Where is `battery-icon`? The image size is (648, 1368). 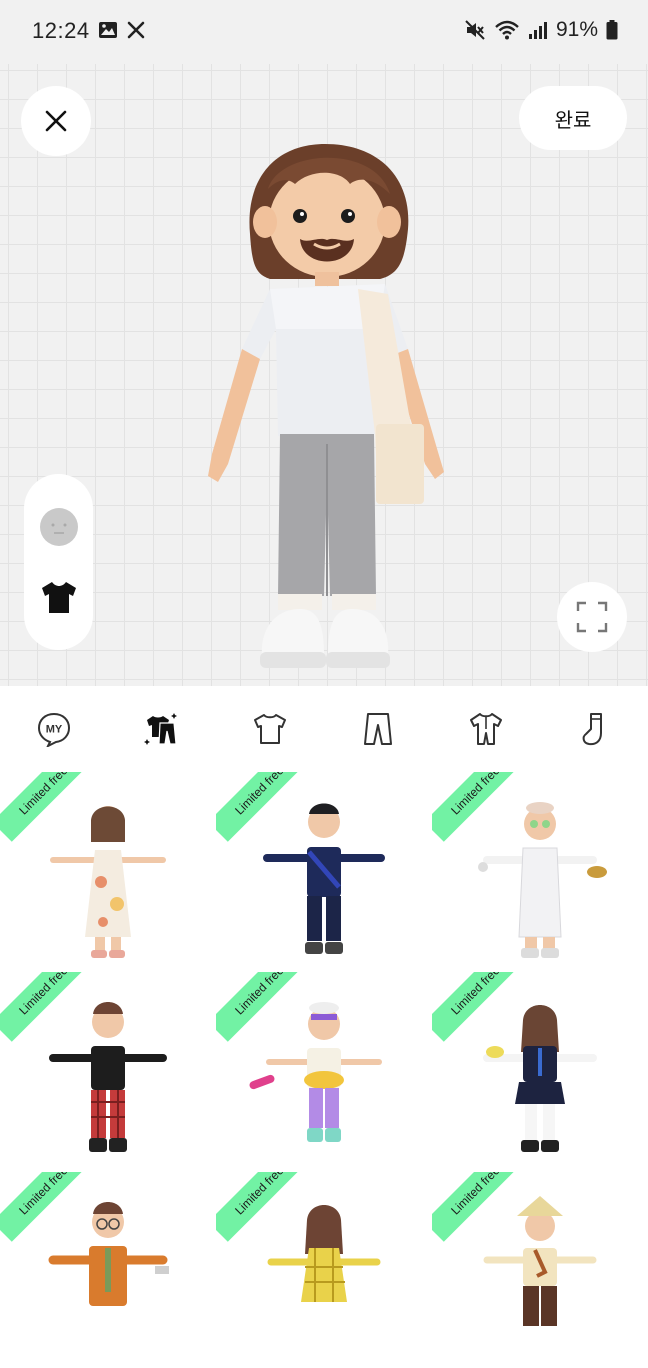 battery-icon is located at coordinates (612, 30).